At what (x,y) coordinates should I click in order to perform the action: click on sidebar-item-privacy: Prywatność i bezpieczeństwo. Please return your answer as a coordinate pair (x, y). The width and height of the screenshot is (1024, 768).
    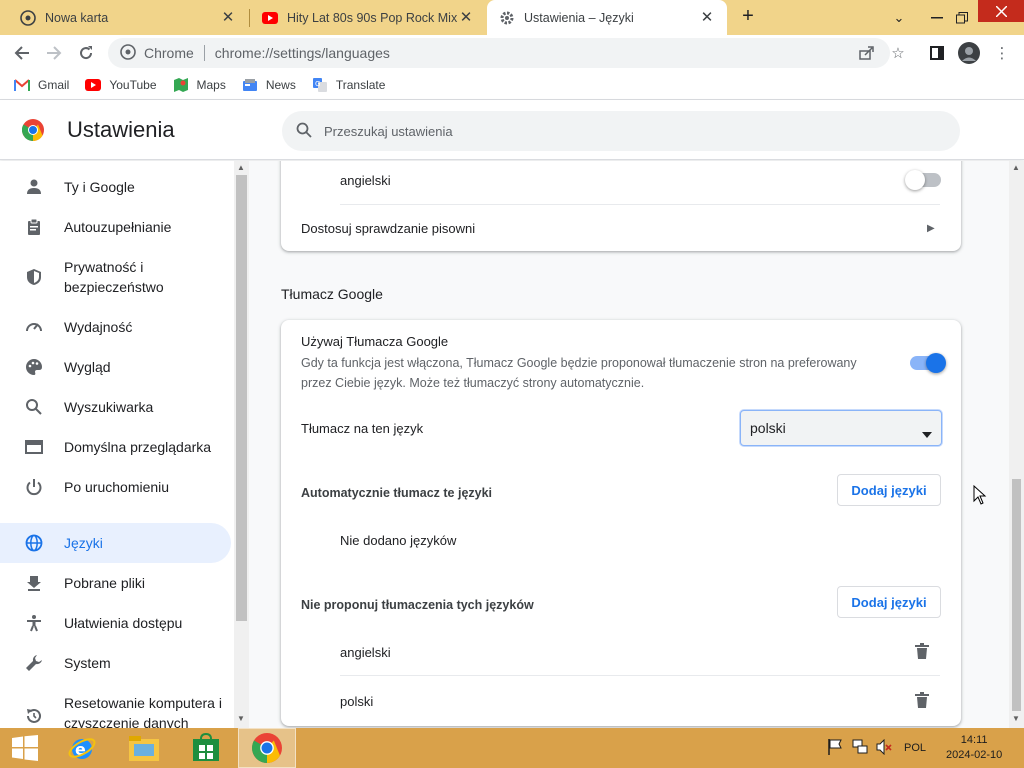
    Looking at the image, I should click on (115, 277).